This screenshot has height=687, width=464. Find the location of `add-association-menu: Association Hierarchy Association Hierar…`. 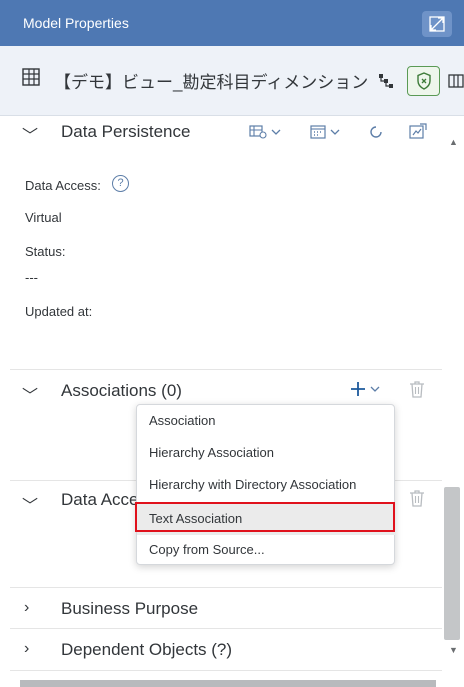

add-association-menu: Association Hierarchy Association Hierar… is located at coordinates (266, 485).